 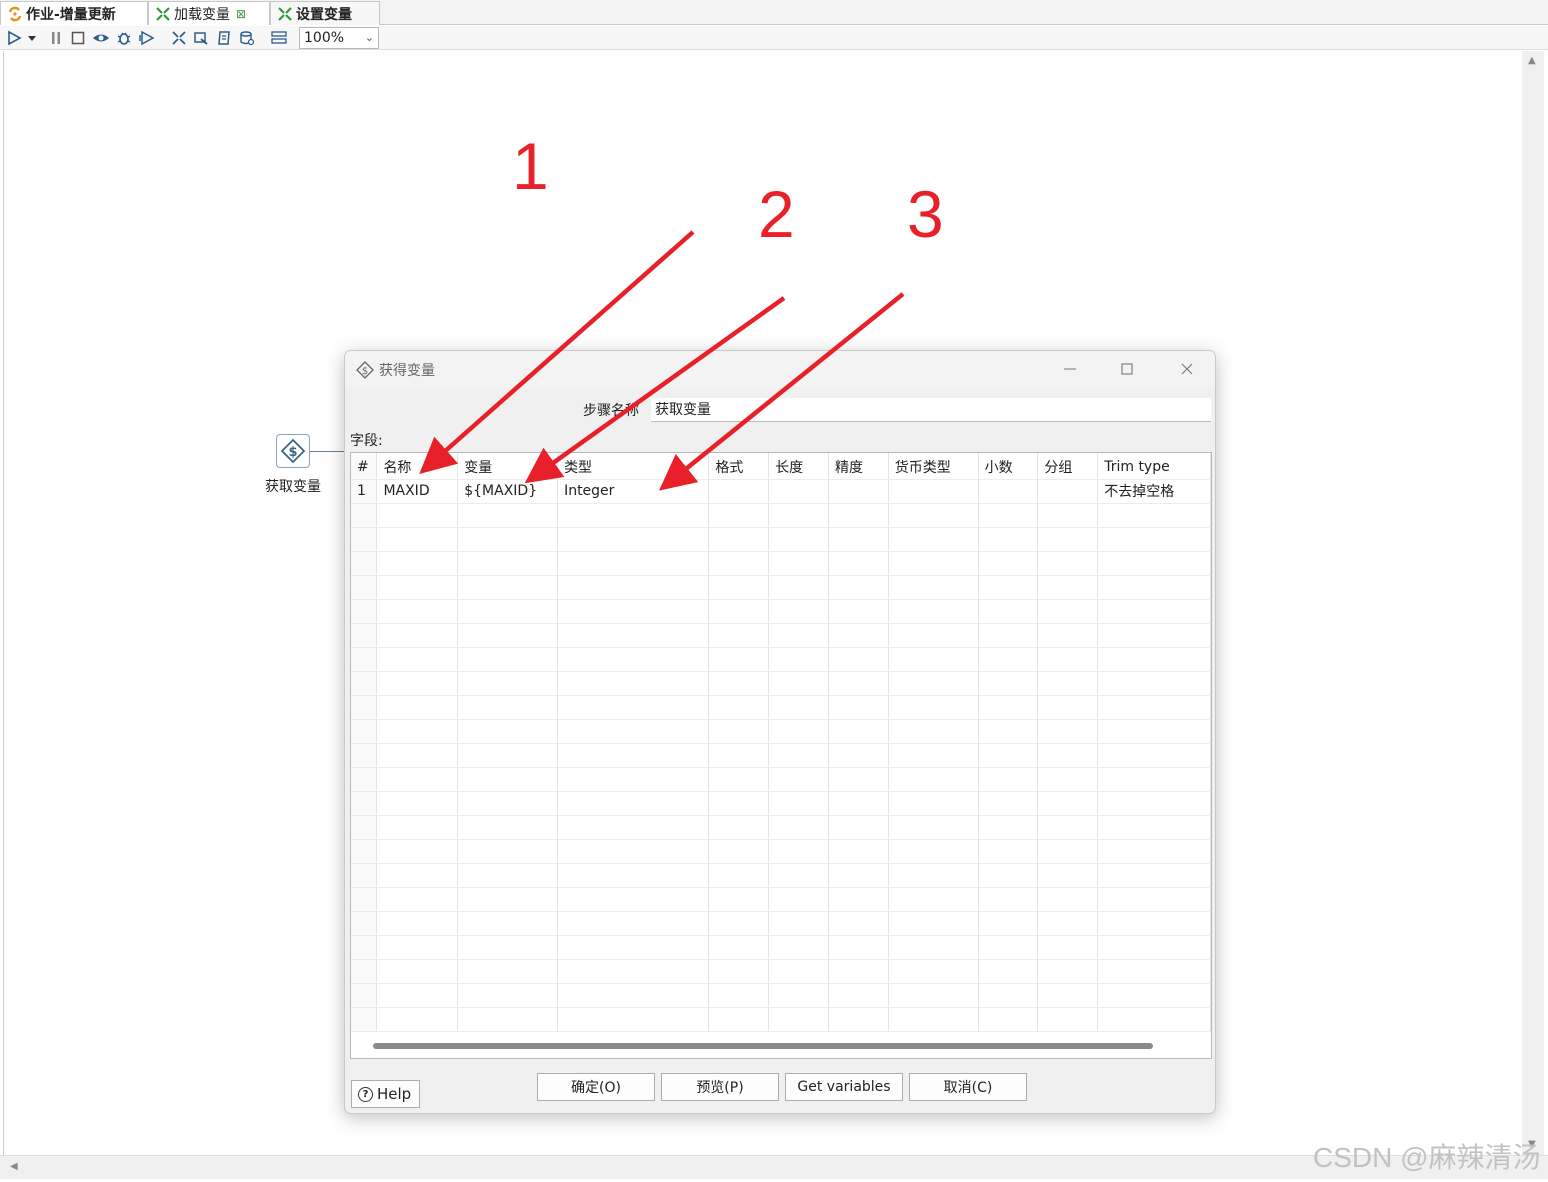 I want to click on tab-set-variables: 设置变量, so click(x=325, y=13).